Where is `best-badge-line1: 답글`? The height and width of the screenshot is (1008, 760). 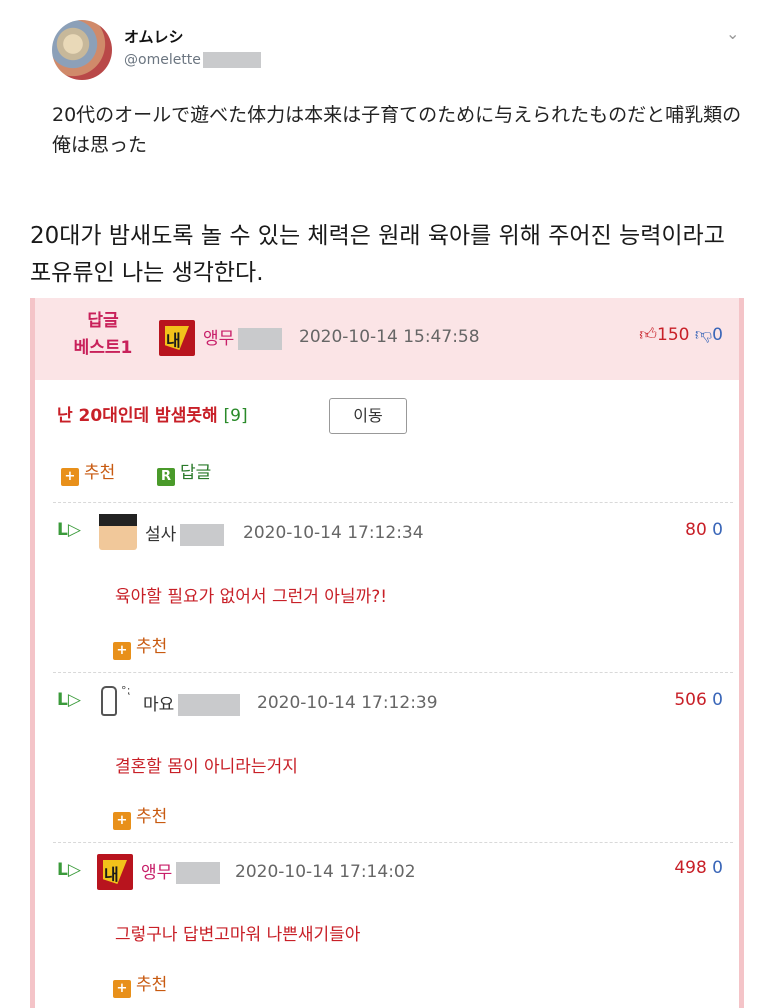 best-badge-line1: 답글 is located at coordinates (103, 321).